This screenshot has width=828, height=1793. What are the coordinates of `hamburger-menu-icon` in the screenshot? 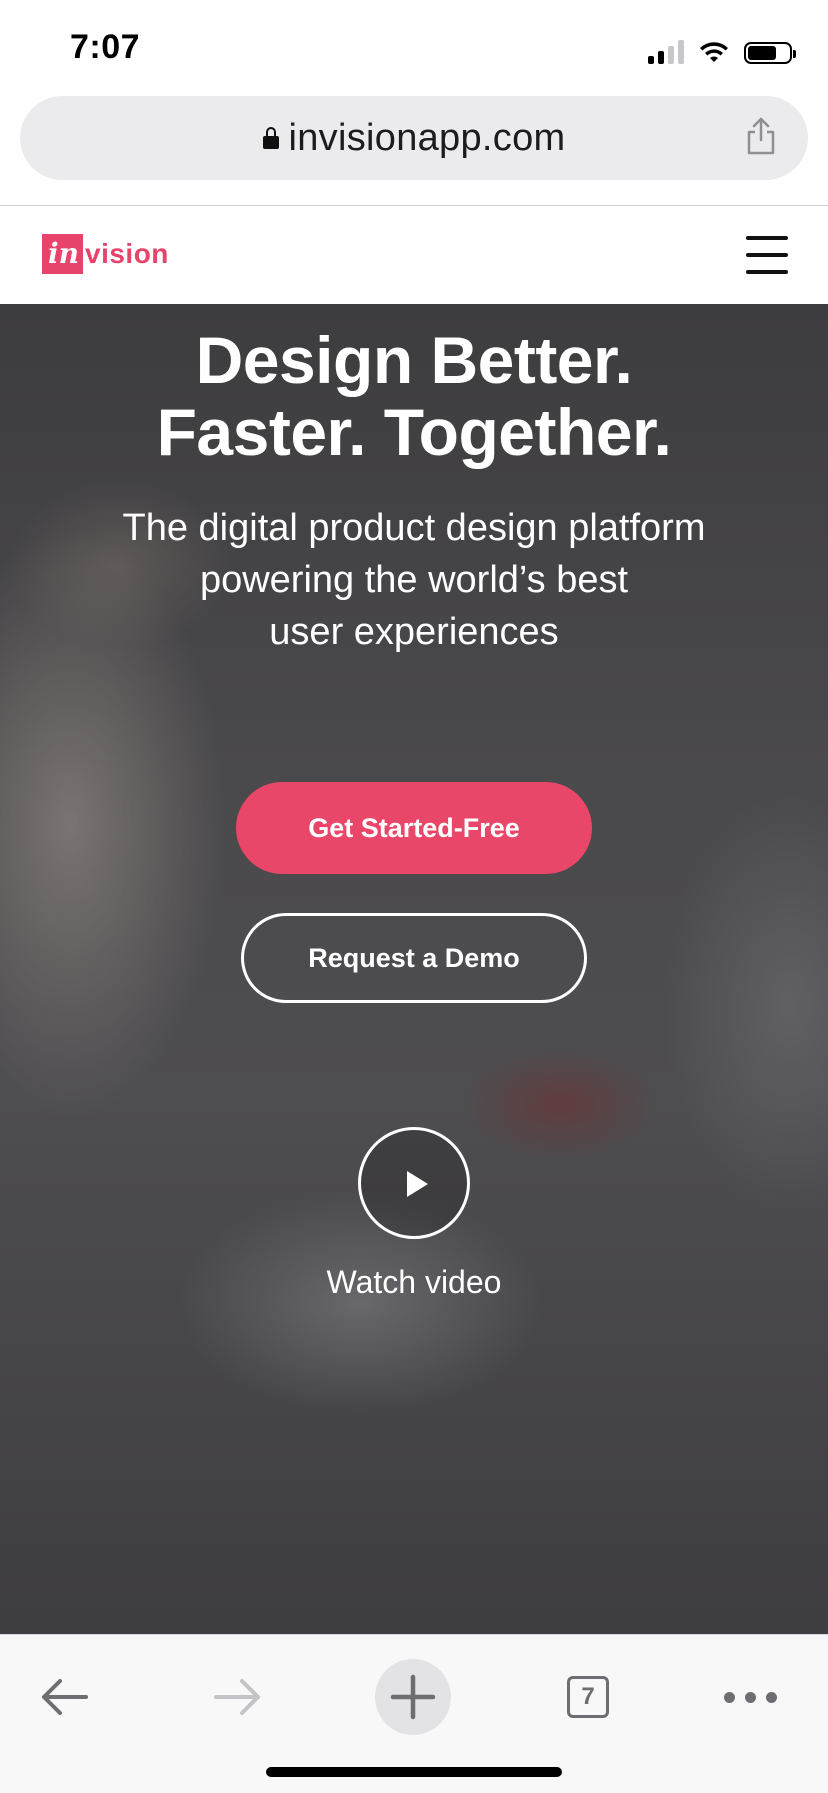 It's located at (767, 255).